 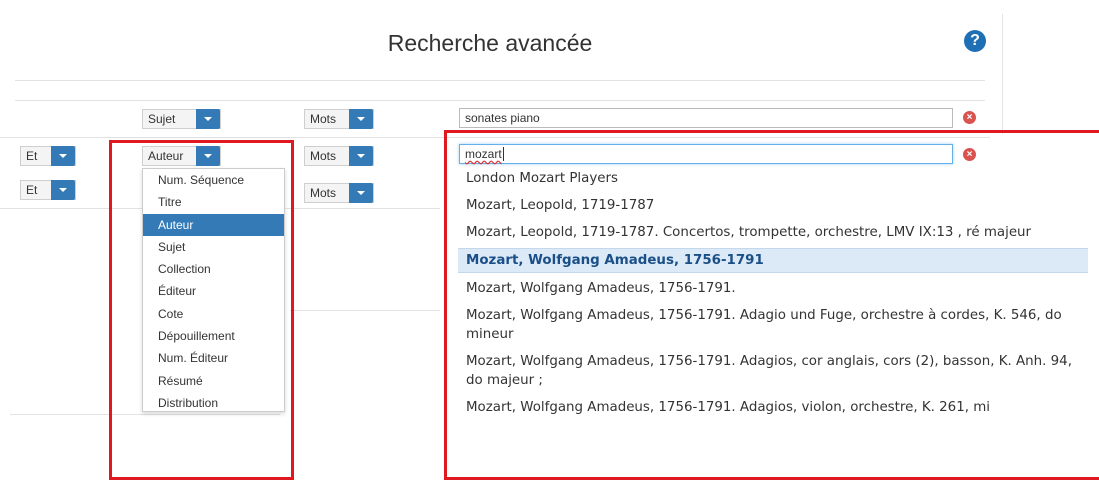 What do you see at coordinates (969, 117) in the screenshot?
I see `clear-icon: ×` at bounding box center [969, 117].